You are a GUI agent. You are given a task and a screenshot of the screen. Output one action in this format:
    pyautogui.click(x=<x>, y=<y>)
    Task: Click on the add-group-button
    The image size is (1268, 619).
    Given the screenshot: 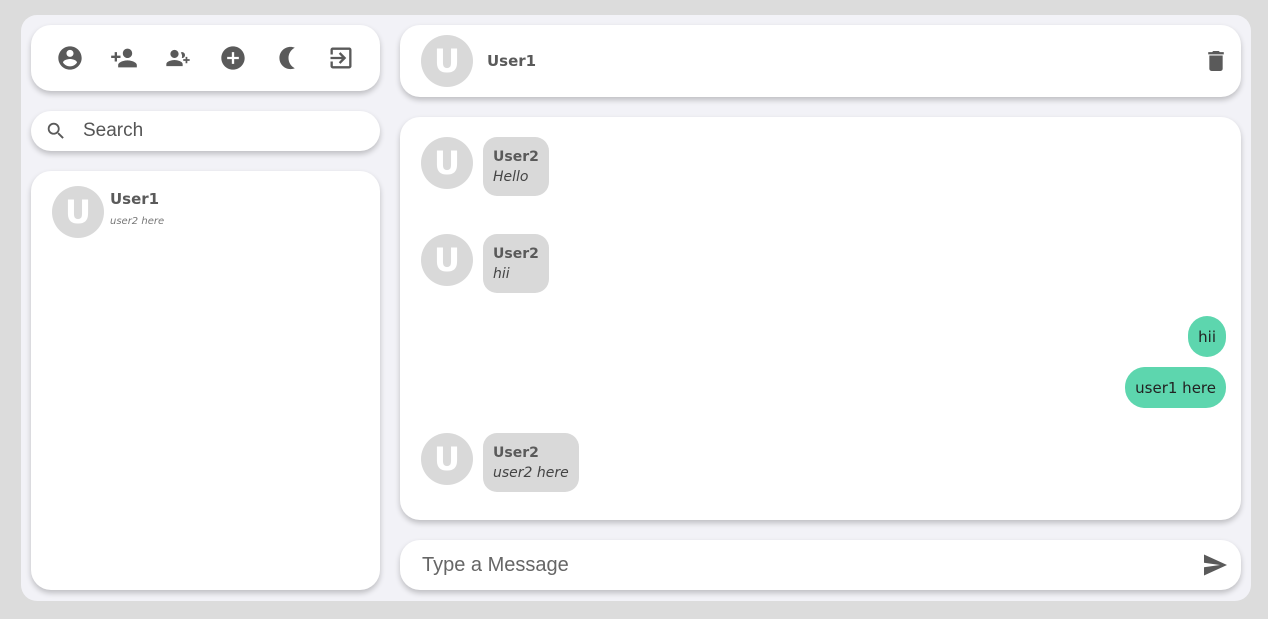 What is the action you would take?
    pyautogui.click(x=178, y=58)
    